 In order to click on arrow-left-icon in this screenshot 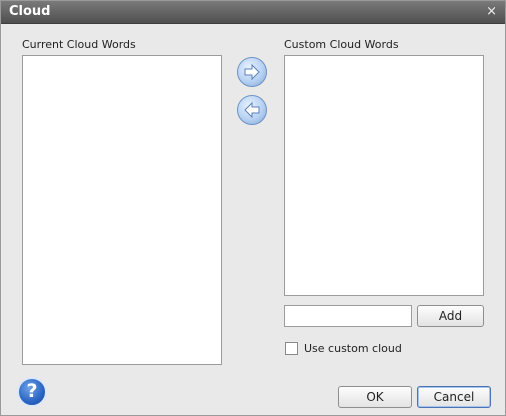, I will do `click(252, 110)`.